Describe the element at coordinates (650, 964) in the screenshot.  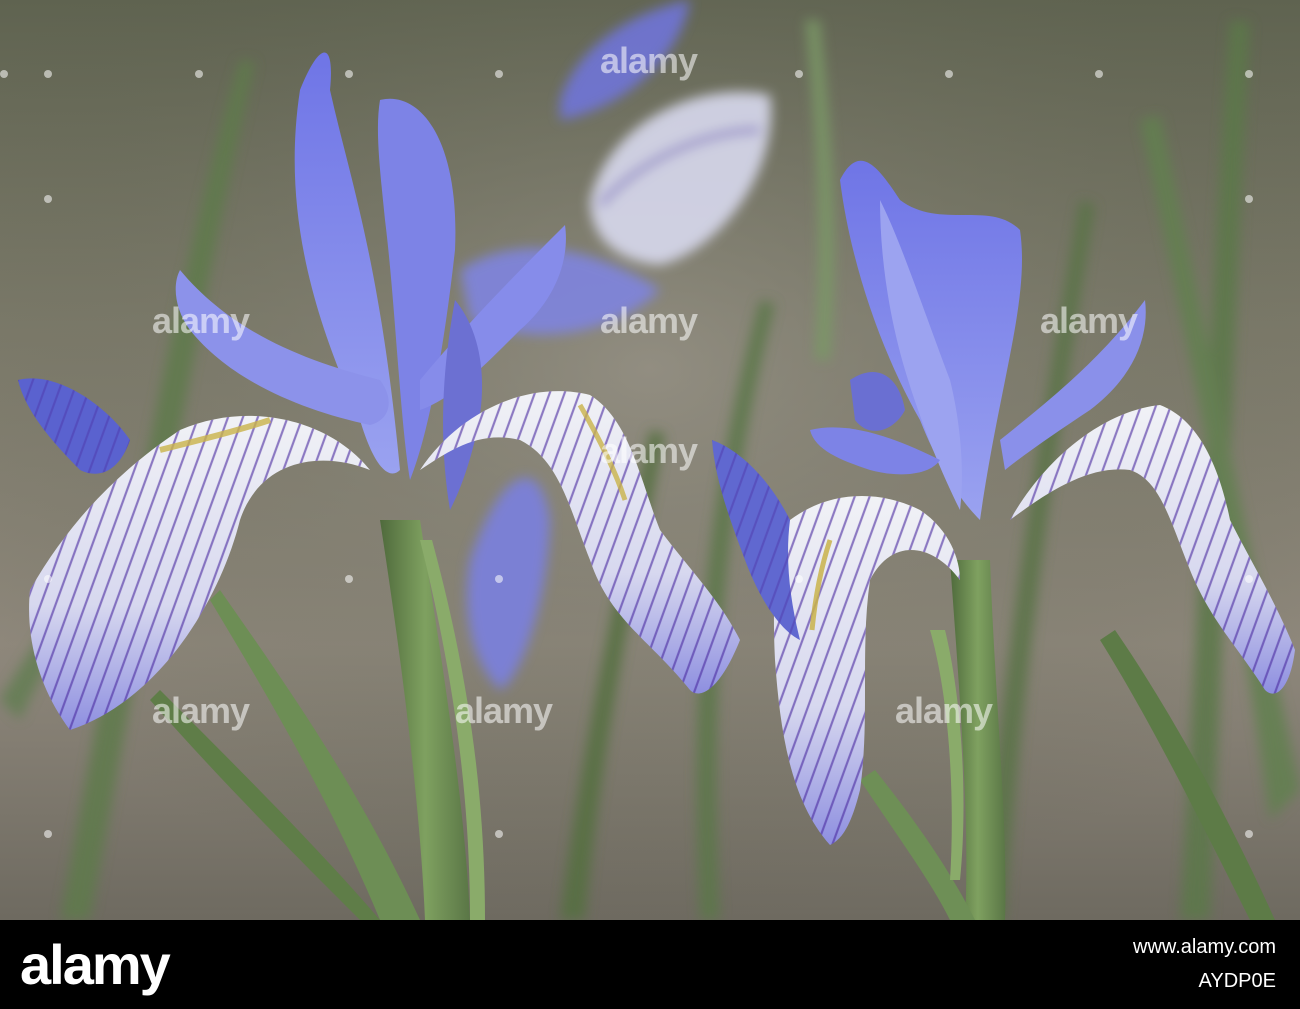
I see `footer-bar: alamy www.alamy.com AYDP0E` at that location.